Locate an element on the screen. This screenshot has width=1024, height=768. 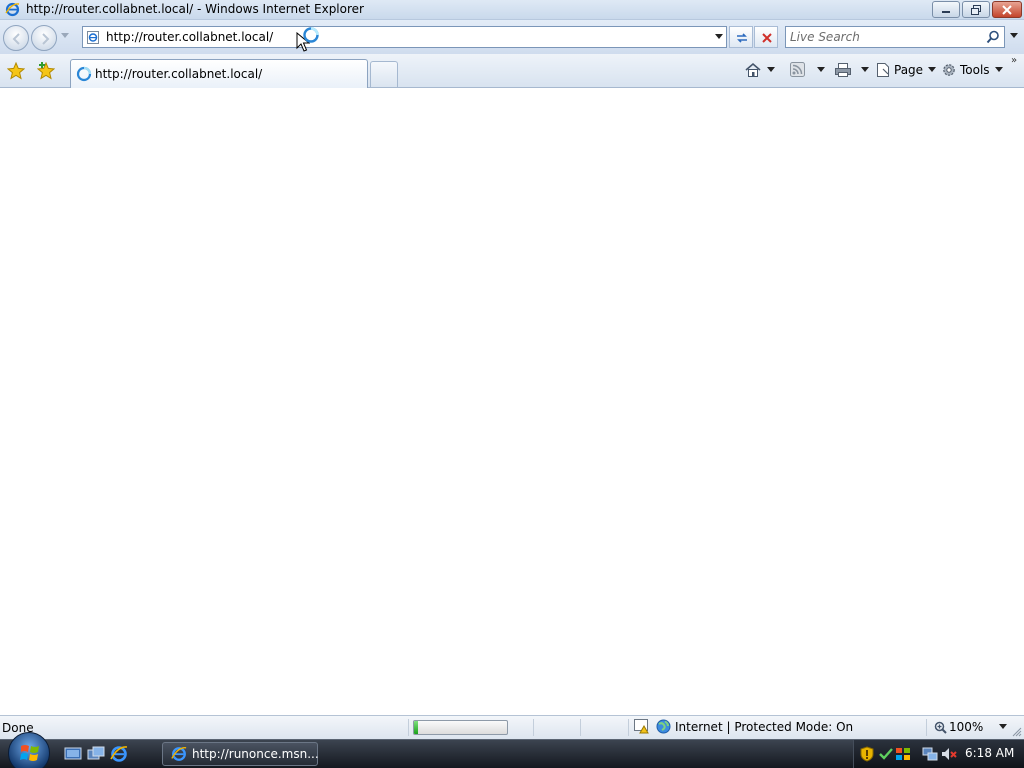
busy-cursor-icon is located at coordinates (311, 35).